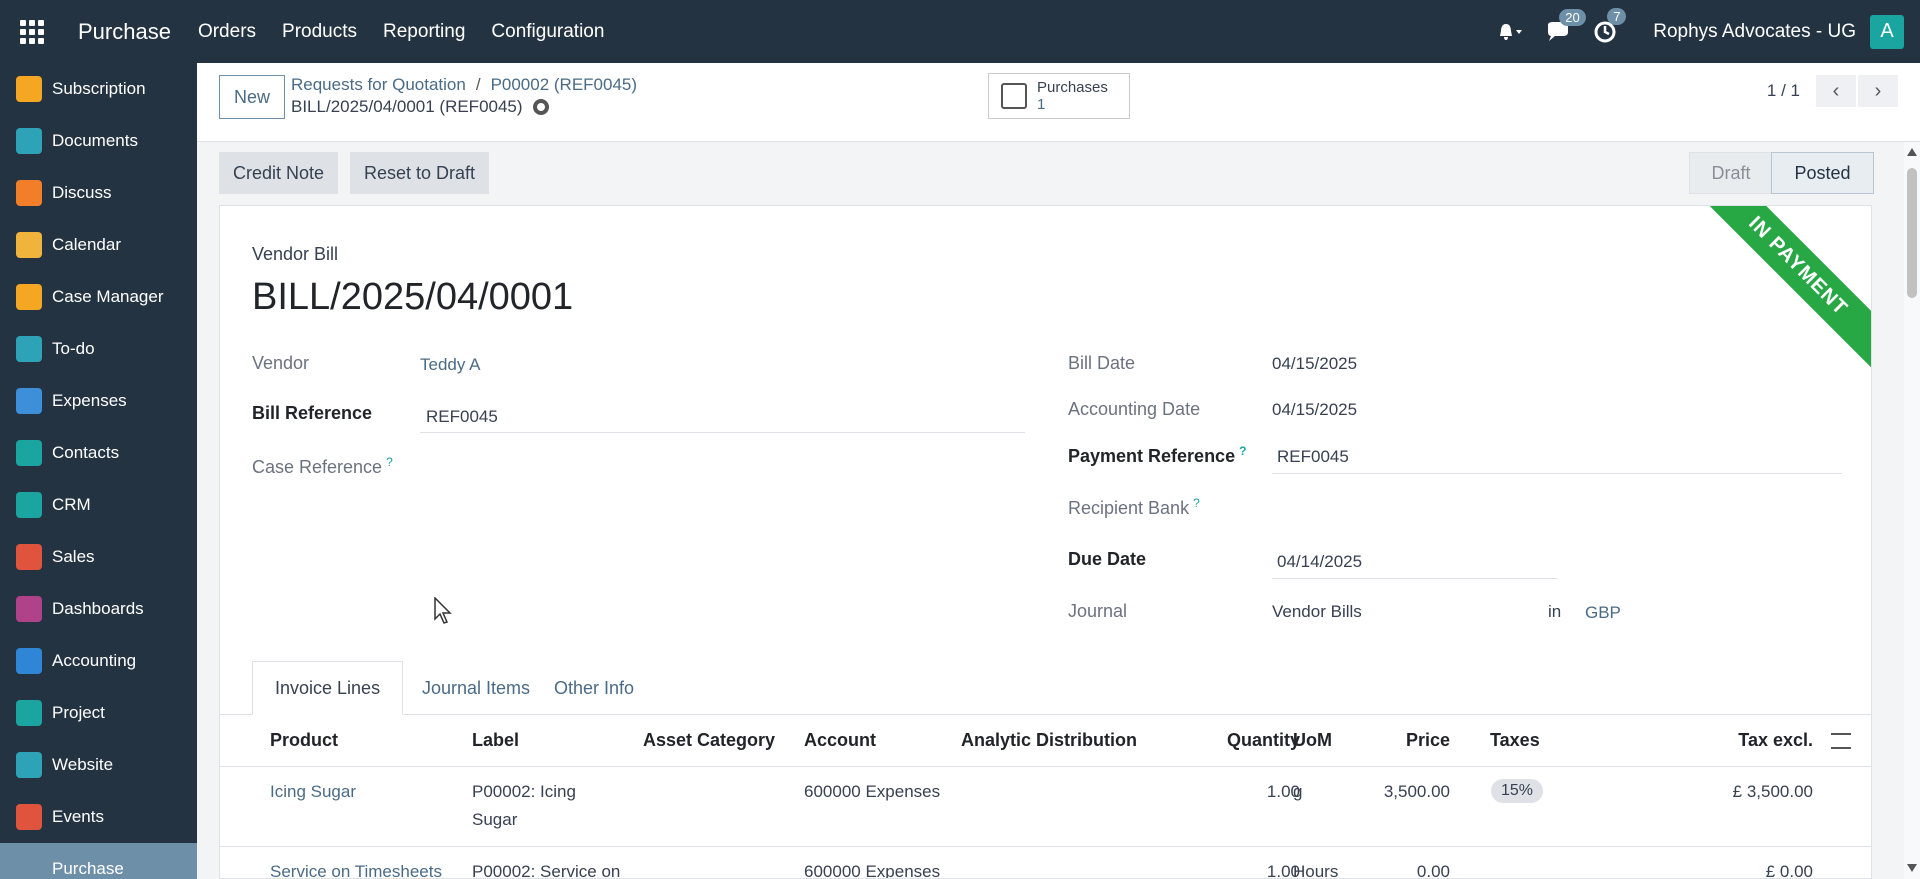 The height and width of the screenshot is (879, 1920). What do you see at coordinates (840, 740) in the screenshot?
I see `col-account: Account` at bounding box center [840, 740].